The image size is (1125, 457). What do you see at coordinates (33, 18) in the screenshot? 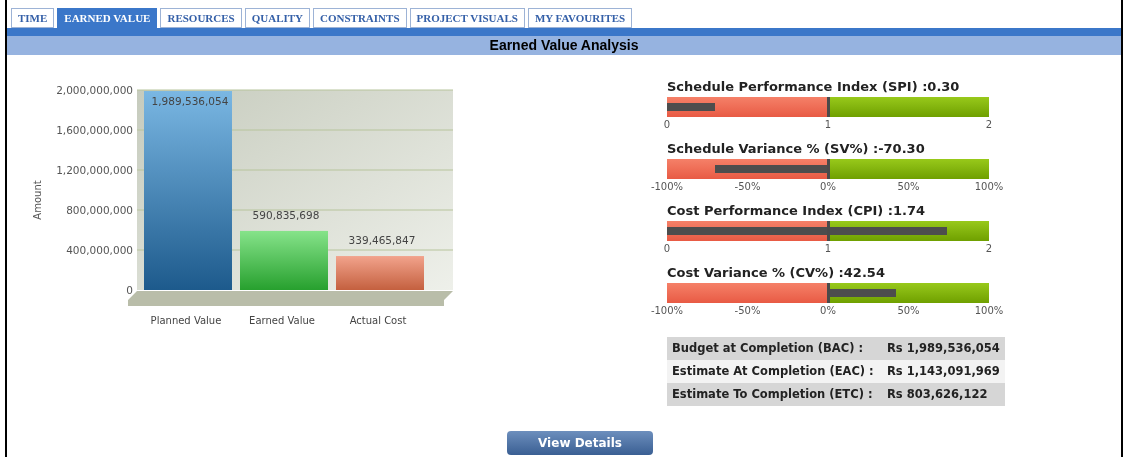
I see `tab: TIME` at bounding box center [33, 18].